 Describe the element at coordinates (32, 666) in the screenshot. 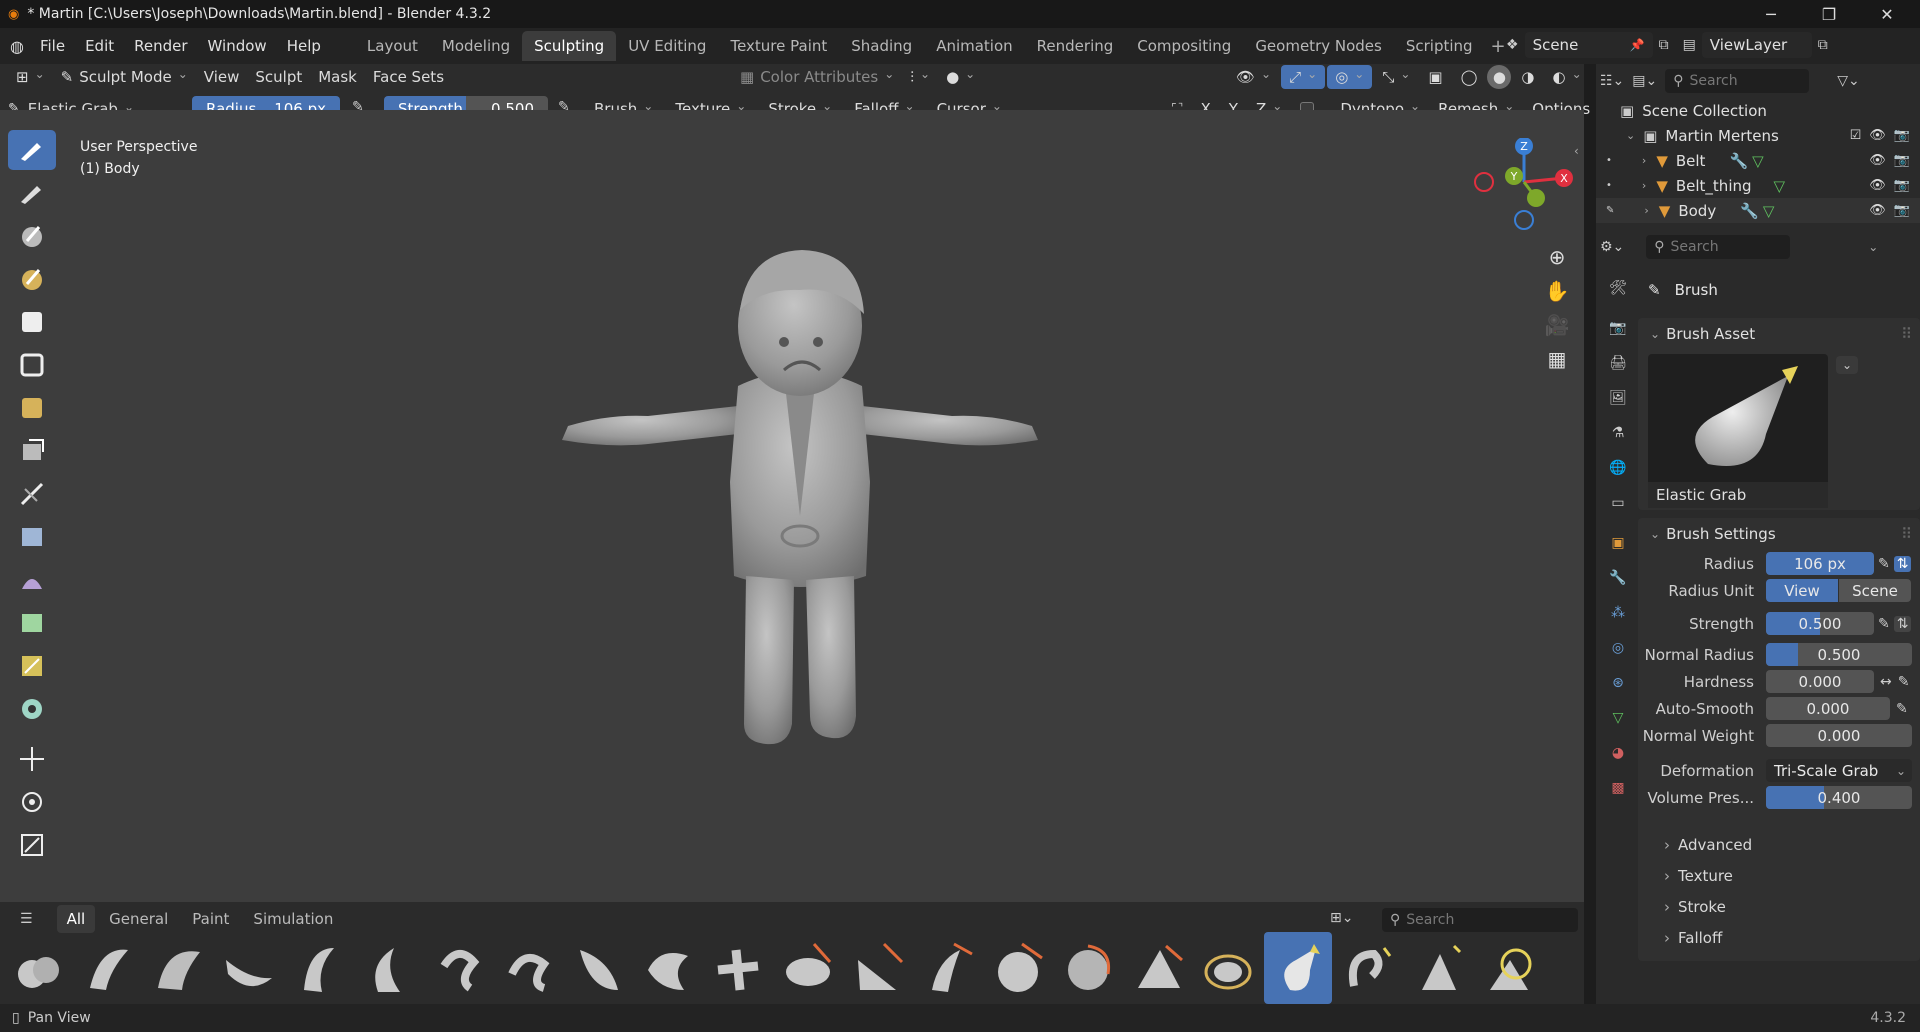

I see `edit-face-set-tool-icon` at that location.